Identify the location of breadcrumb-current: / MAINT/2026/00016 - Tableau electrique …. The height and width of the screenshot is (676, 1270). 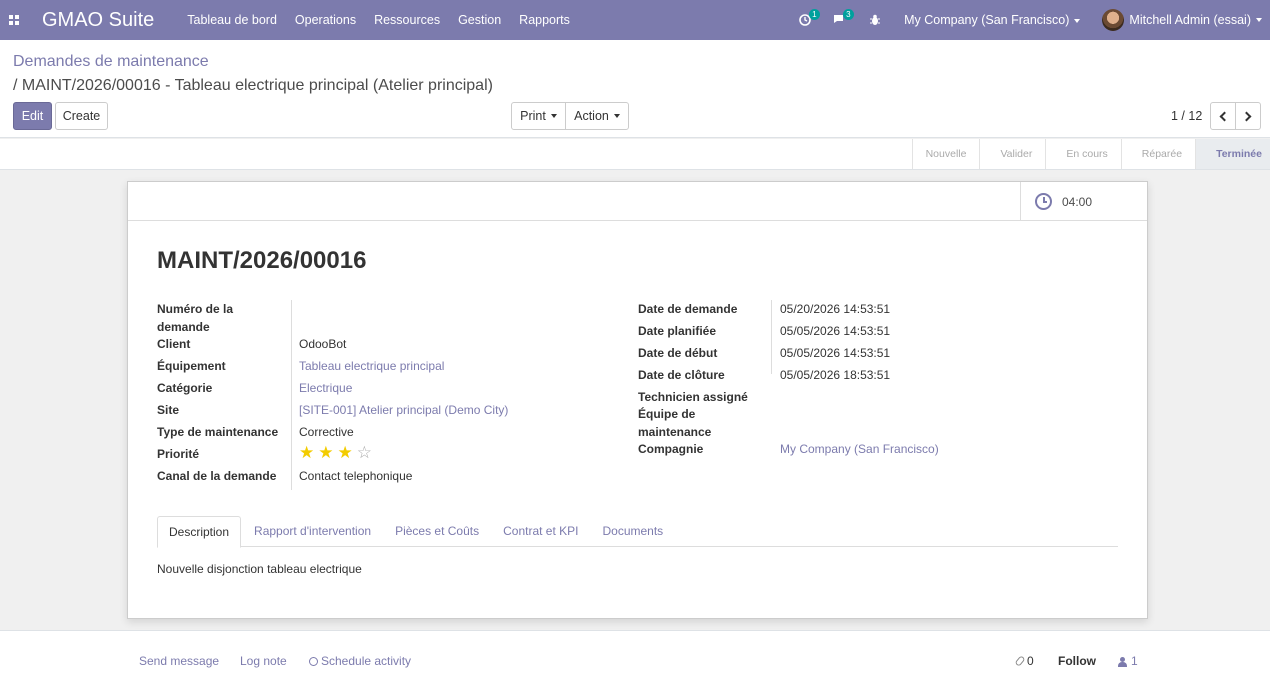
(253, 85).